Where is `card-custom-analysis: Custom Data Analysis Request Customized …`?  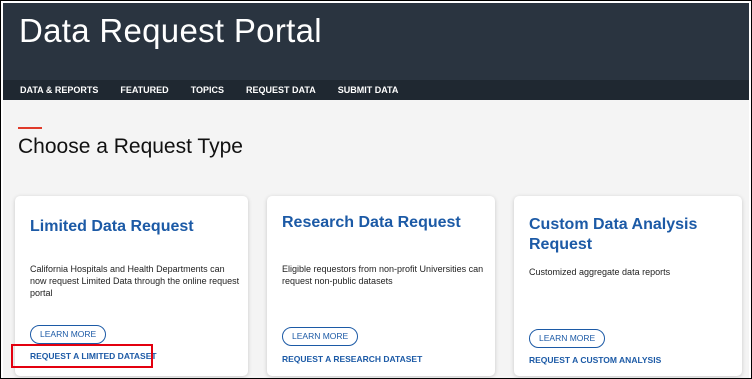 card-custom-analysis: Custom Data Analysis Request Customized … is located at coordinates (628, 286).